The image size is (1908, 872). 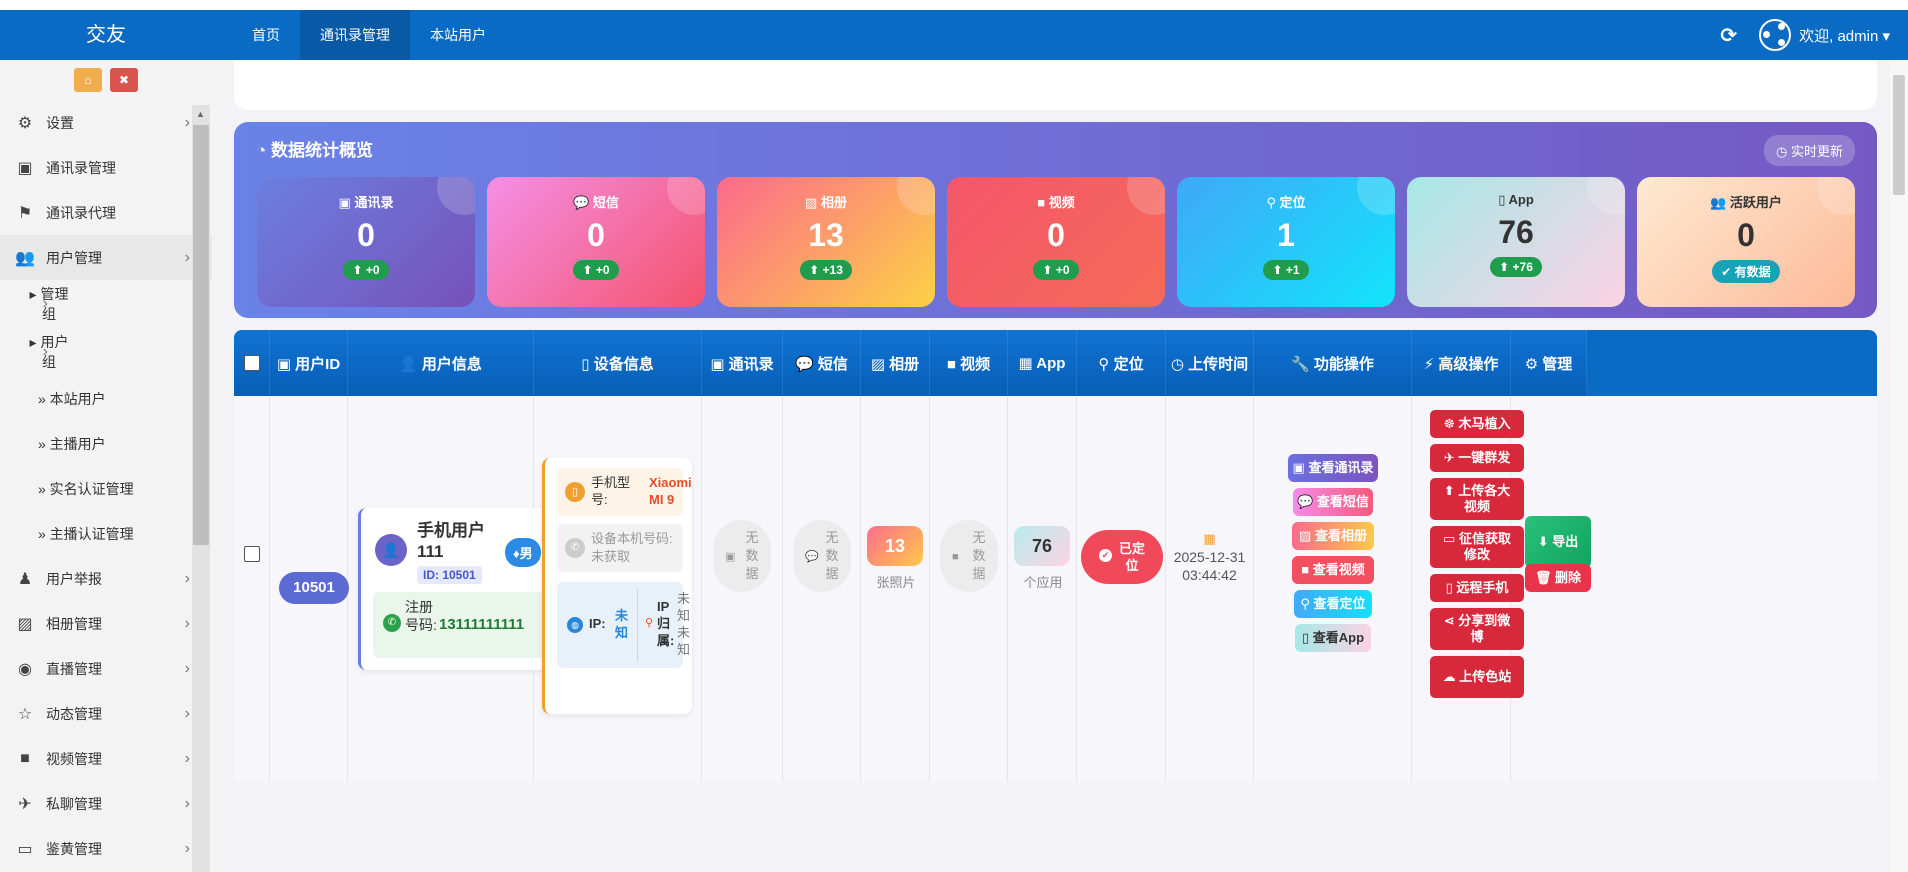 What do you see at coordinates (1461, 363) in the screenshot?
I see `column-header-11: ⚡ 高级操作` at bounding box center [1461, 363].